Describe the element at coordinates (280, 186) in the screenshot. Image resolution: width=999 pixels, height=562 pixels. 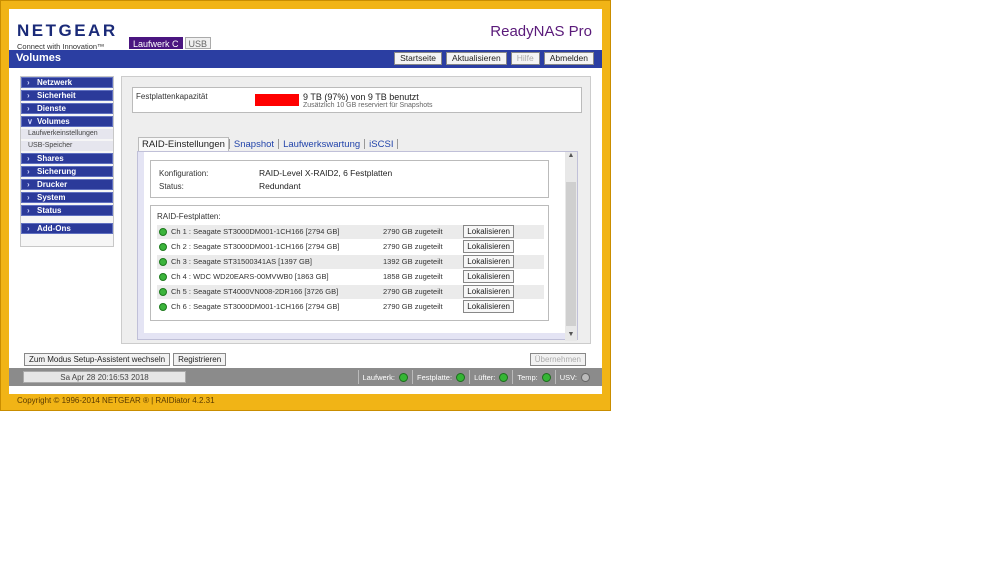
I see `status-value: Redundant` at that location.